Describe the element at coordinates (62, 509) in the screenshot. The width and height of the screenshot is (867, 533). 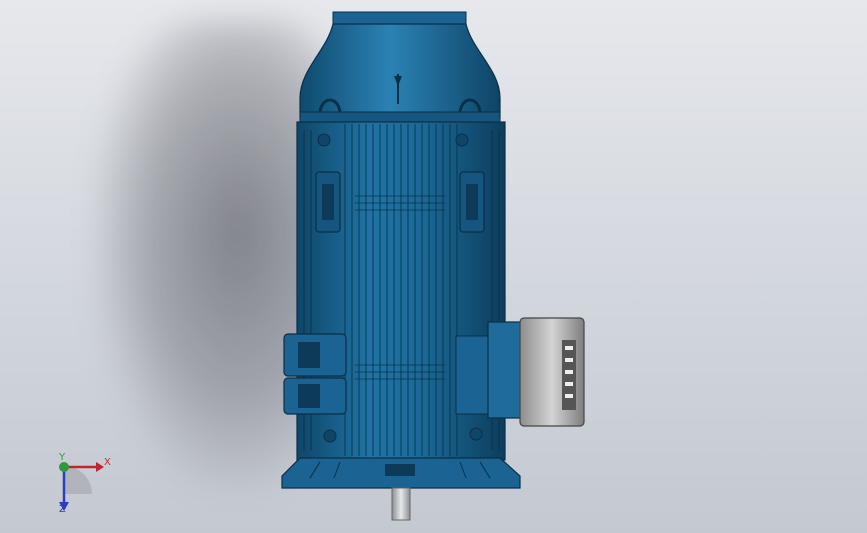
I see `z-axis-label: Z` at that location.